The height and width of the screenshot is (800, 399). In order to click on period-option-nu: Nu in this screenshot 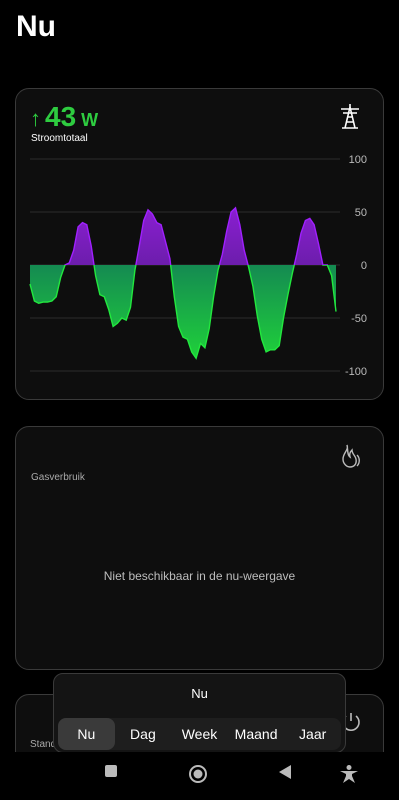, I will do `click(86, 734)`.